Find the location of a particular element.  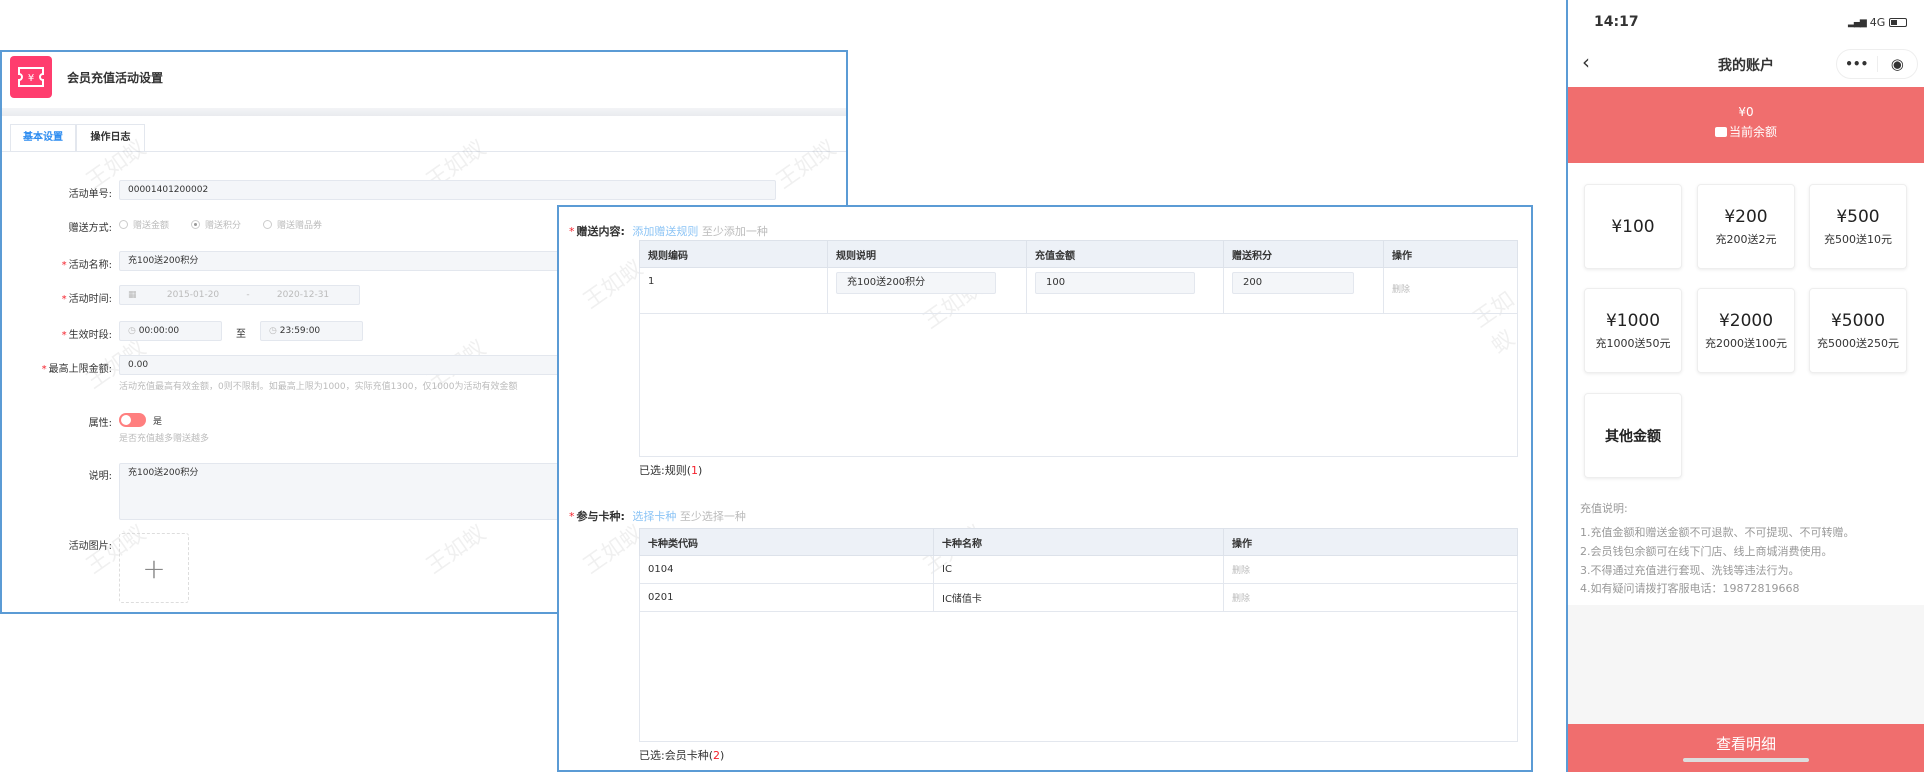

max-amount-label: * 最高上限金额: is located at coordinates (76, 369).